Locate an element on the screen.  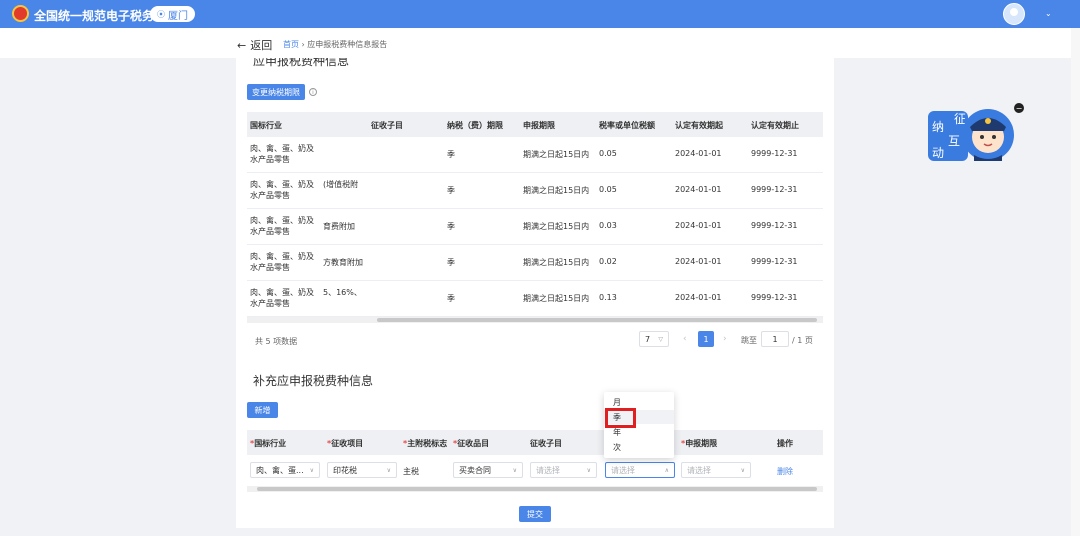
highlight-annotation-box is located at coordinates (620, 418).